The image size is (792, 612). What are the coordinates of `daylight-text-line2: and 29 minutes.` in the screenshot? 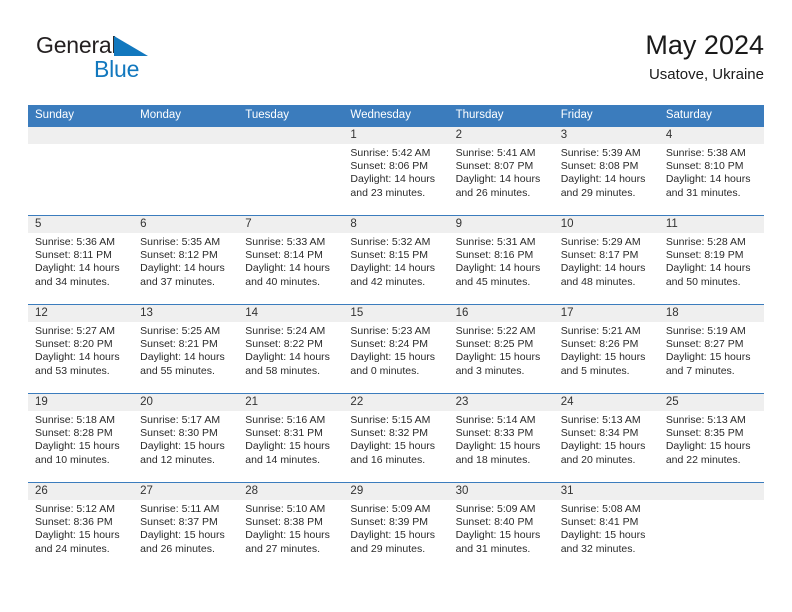 It's located at (388, 548).